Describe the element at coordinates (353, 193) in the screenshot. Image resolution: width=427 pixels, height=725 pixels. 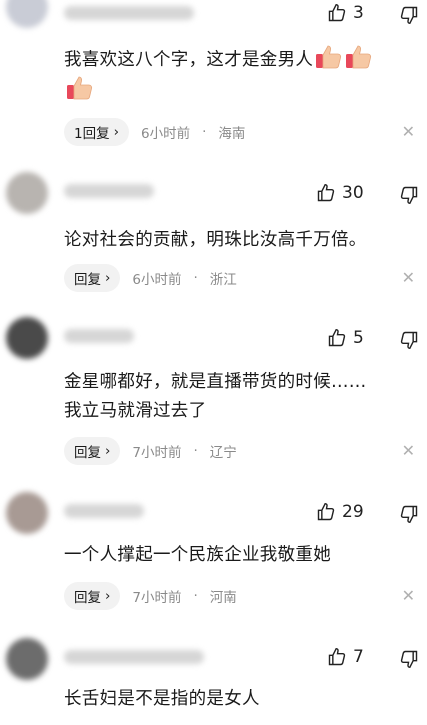
I see `like-count: 30` at that location.